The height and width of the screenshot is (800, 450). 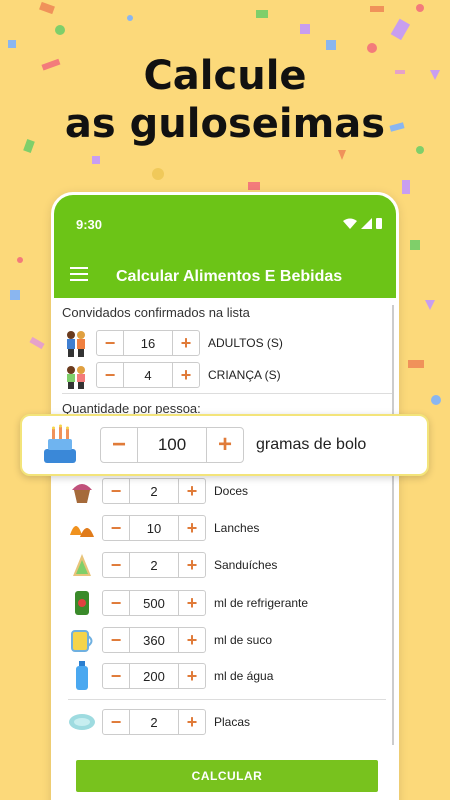 I want to click on sanduiches-minus-button: −, so click(x=116, y=565).